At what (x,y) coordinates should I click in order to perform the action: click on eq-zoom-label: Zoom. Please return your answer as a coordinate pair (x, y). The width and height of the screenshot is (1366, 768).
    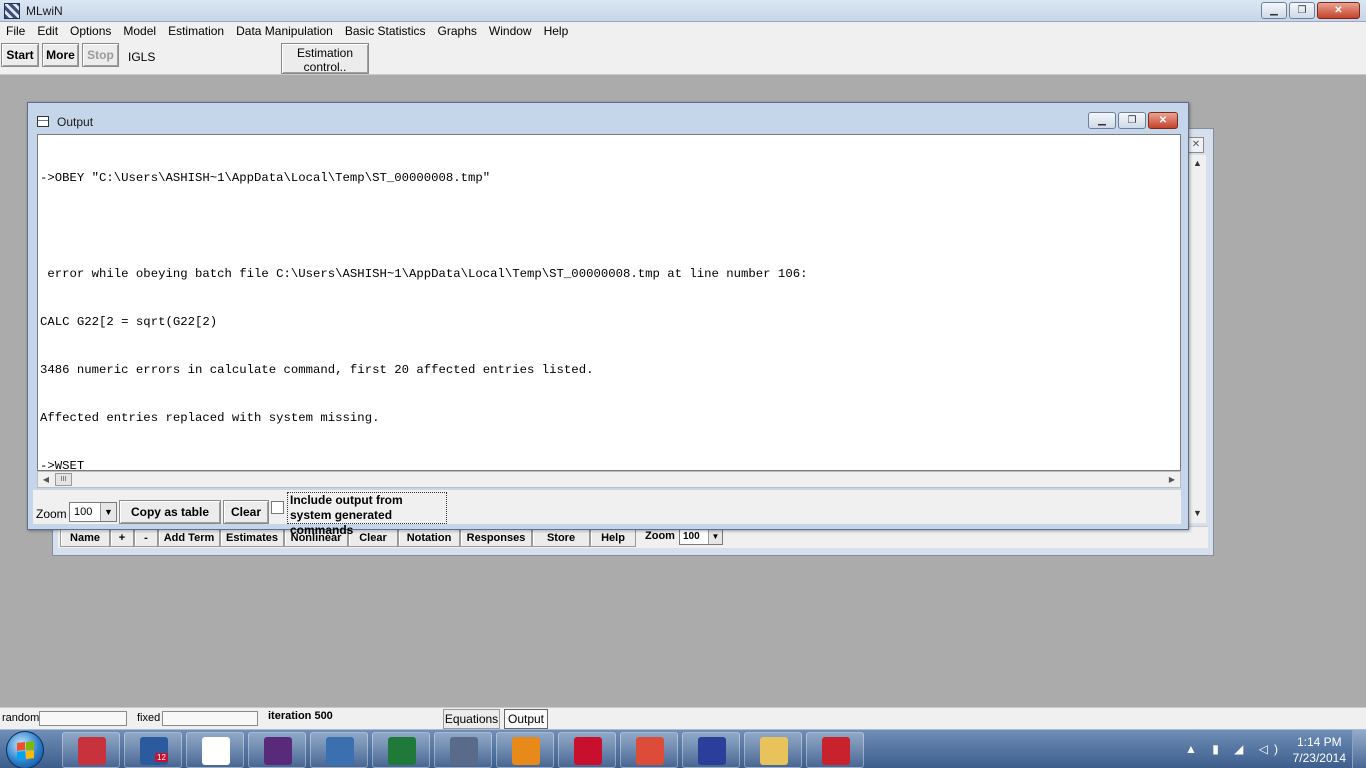
    Looking at the image, I should click on (660, 536).